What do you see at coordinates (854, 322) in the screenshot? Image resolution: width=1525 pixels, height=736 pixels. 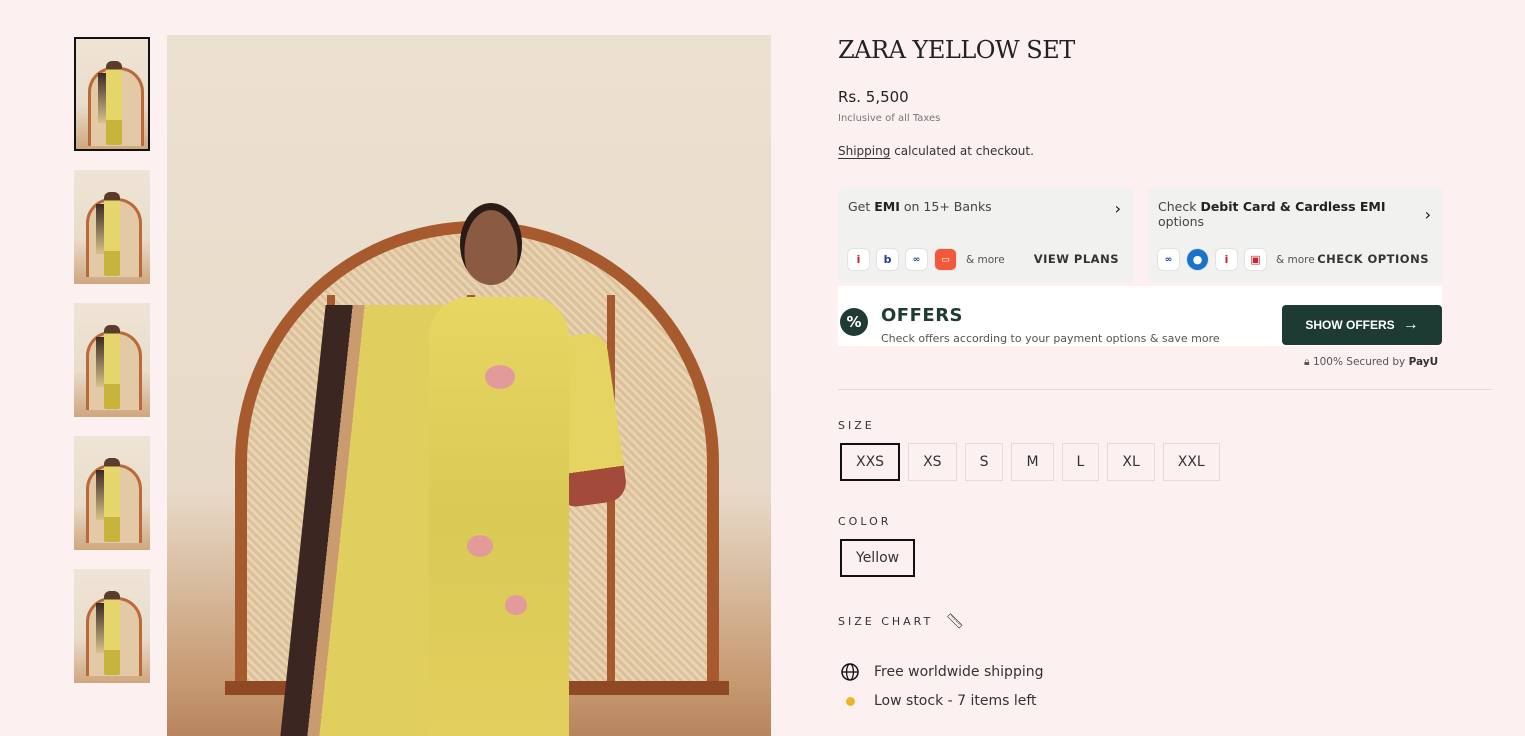 I see `percent-badge-icon: %` at bounding box center [854, 322].